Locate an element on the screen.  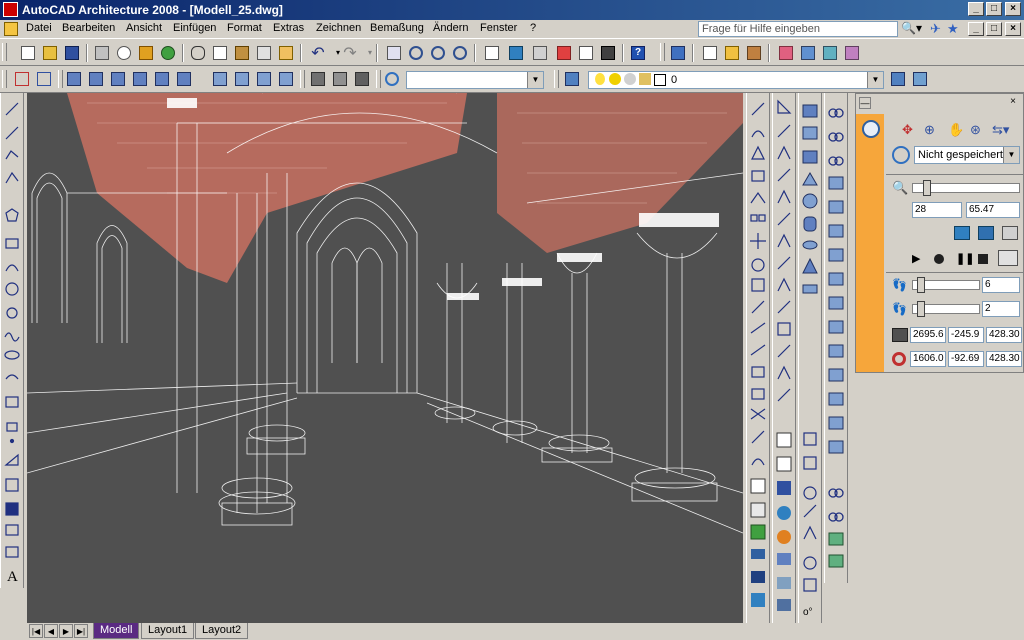
block-editor-button is located at coordinates (286, 53).